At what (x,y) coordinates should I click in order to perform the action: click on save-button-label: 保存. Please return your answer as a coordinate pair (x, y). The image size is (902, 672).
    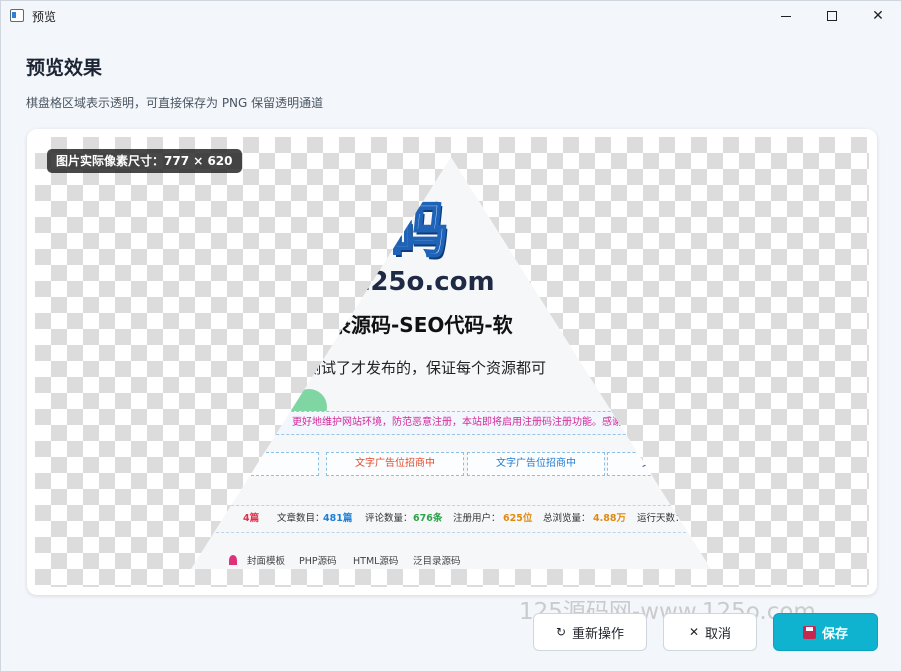
    Looking at the image, I should click on (834, 634).